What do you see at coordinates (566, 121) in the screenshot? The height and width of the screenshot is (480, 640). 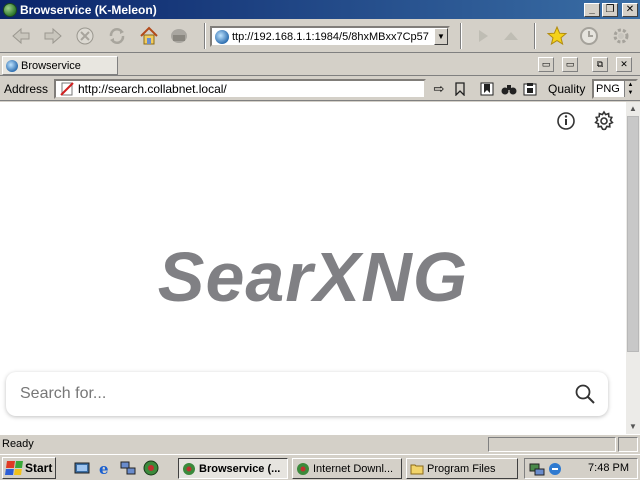 I see `info-icon` at bounding box center [566, 121].